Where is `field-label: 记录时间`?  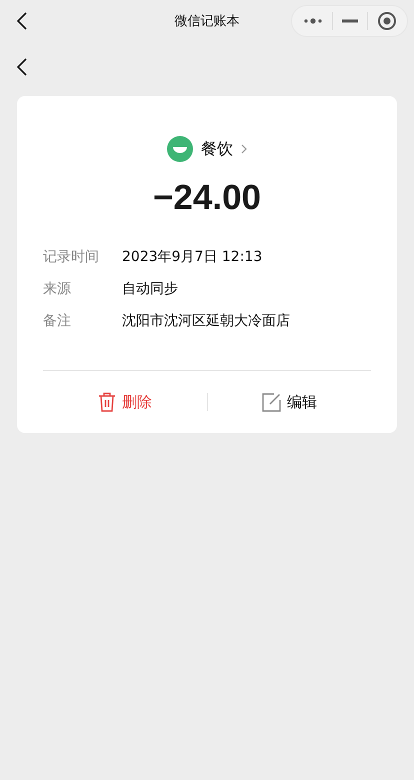
field-label: 记录时间 is located at coordinates (71, 257).